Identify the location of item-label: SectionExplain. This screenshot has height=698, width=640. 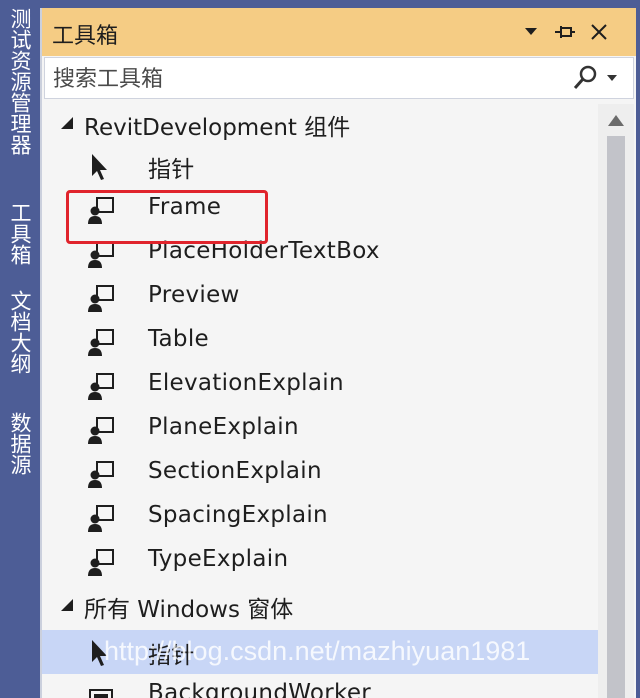
(235, 471).